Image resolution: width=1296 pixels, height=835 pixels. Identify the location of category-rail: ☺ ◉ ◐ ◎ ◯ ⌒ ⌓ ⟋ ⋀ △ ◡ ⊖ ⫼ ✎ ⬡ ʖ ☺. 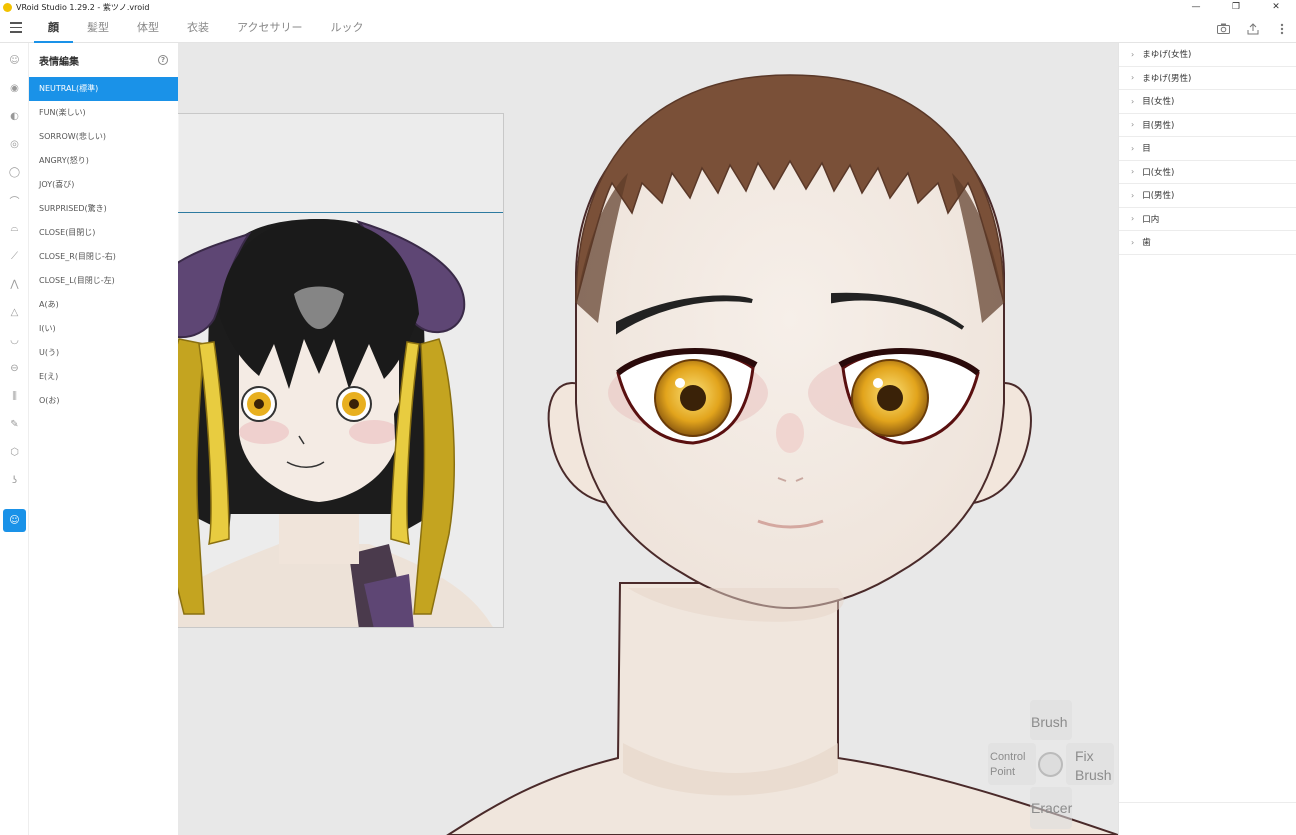
(14, 439).